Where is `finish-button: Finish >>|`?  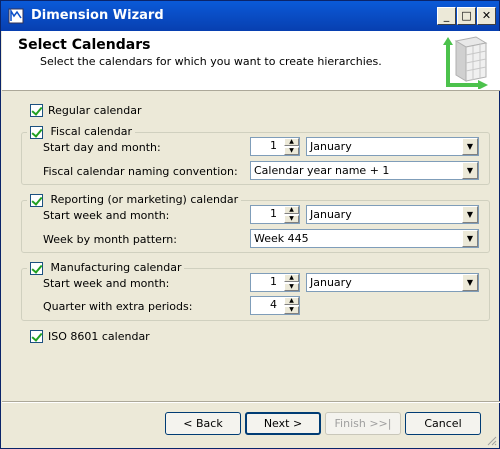
finish-button: Finish >>| is located at coordinates (363, 423).